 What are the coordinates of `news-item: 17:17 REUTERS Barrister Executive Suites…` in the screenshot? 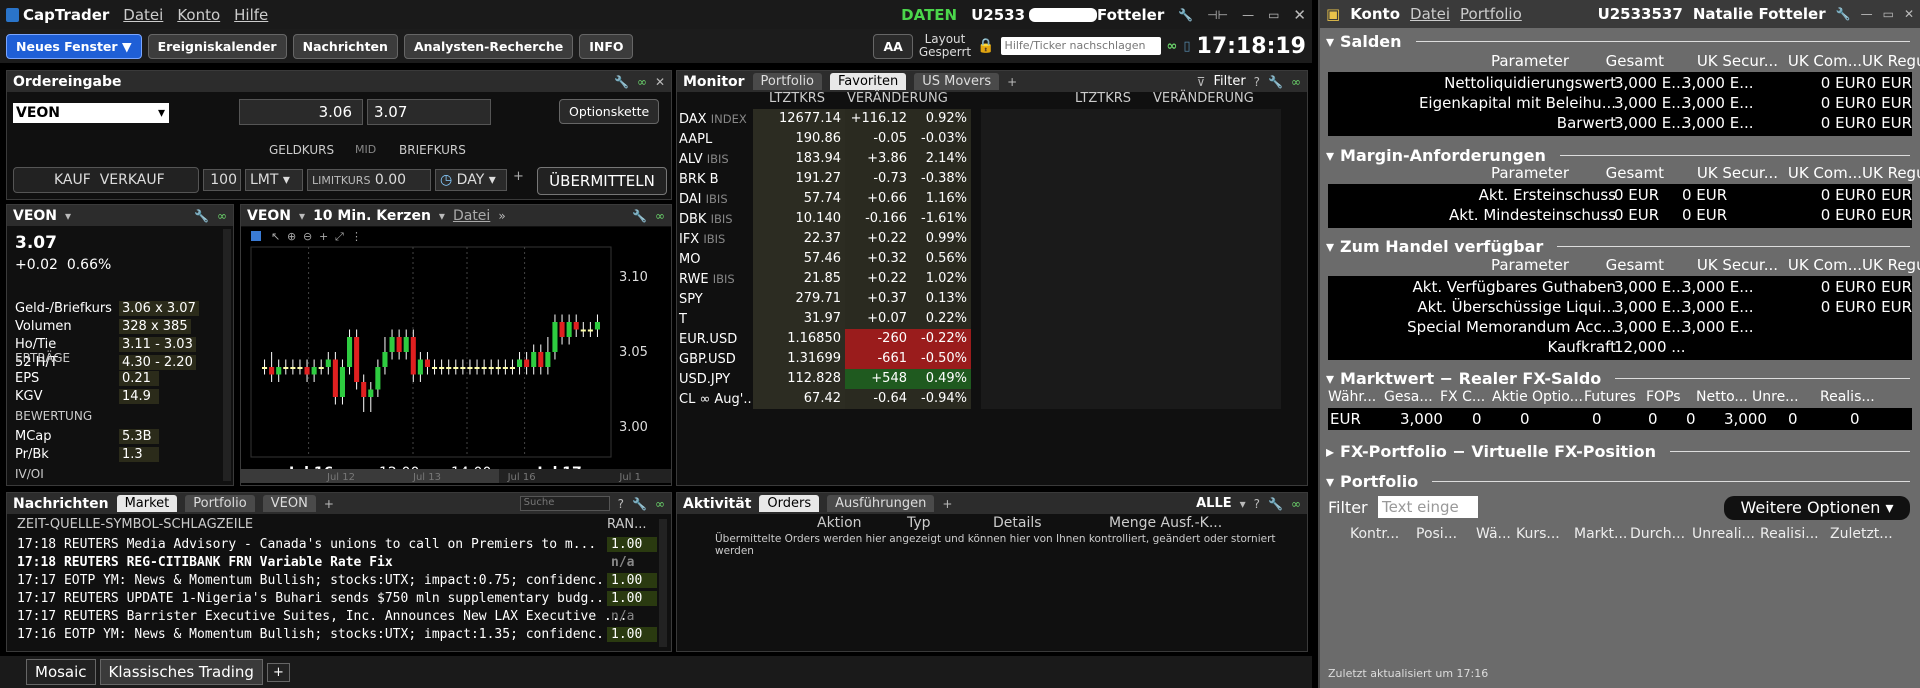 It's located at (337, 616).